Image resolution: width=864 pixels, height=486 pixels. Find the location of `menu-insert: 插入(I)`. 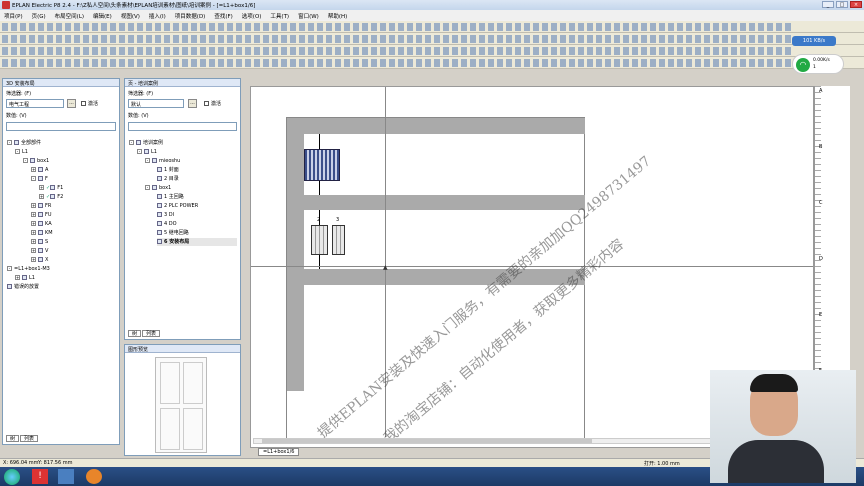

menu-insert: 插入(I) is located at coordinates (157, 16).